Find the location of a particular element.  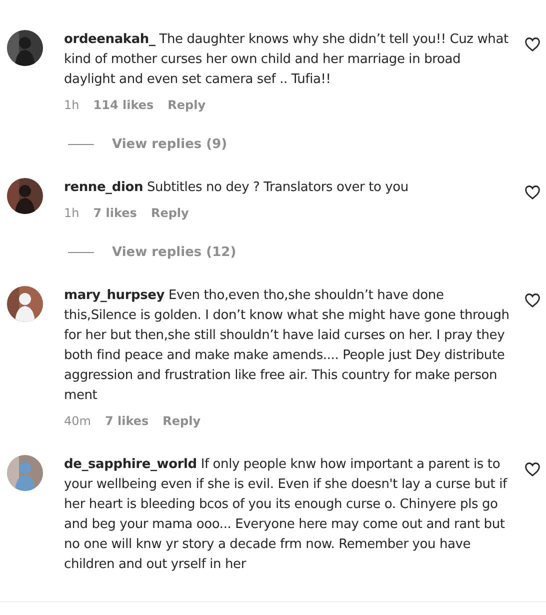

likes-count: 114 likes is located at coordinates (123, 105).